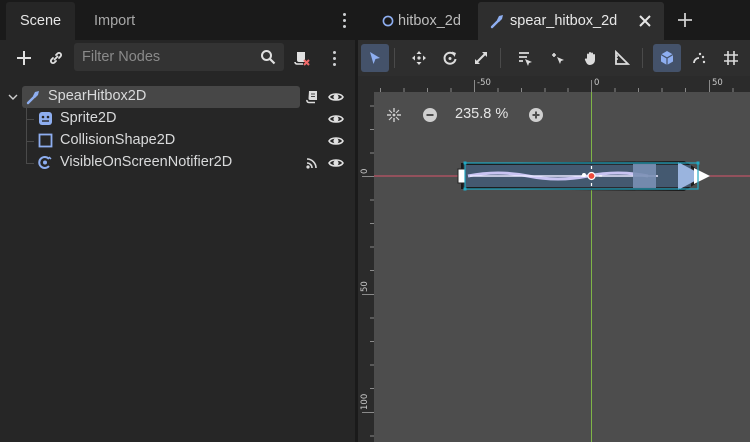 The image size is (750, 442). What do you see at coordinates (177, 97) in the screenshot?
I see `tree-item-spearhitbox2d: SpearHitbox2D` at bounding box center [177, 97].